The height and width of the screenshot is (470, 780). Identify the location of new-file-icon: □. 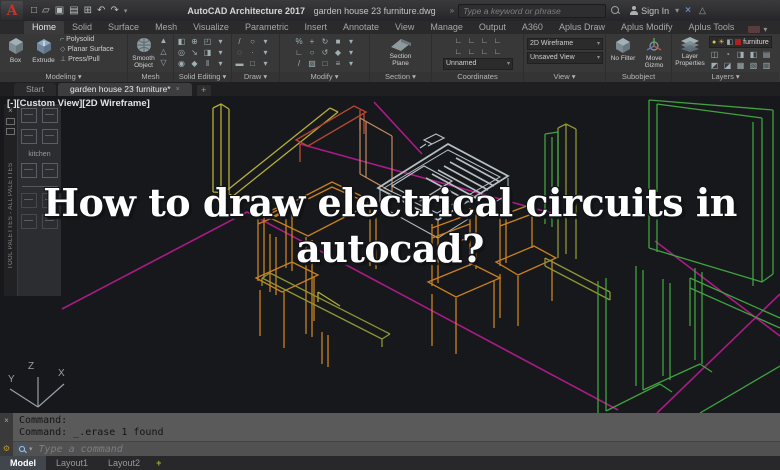
(34, 10).